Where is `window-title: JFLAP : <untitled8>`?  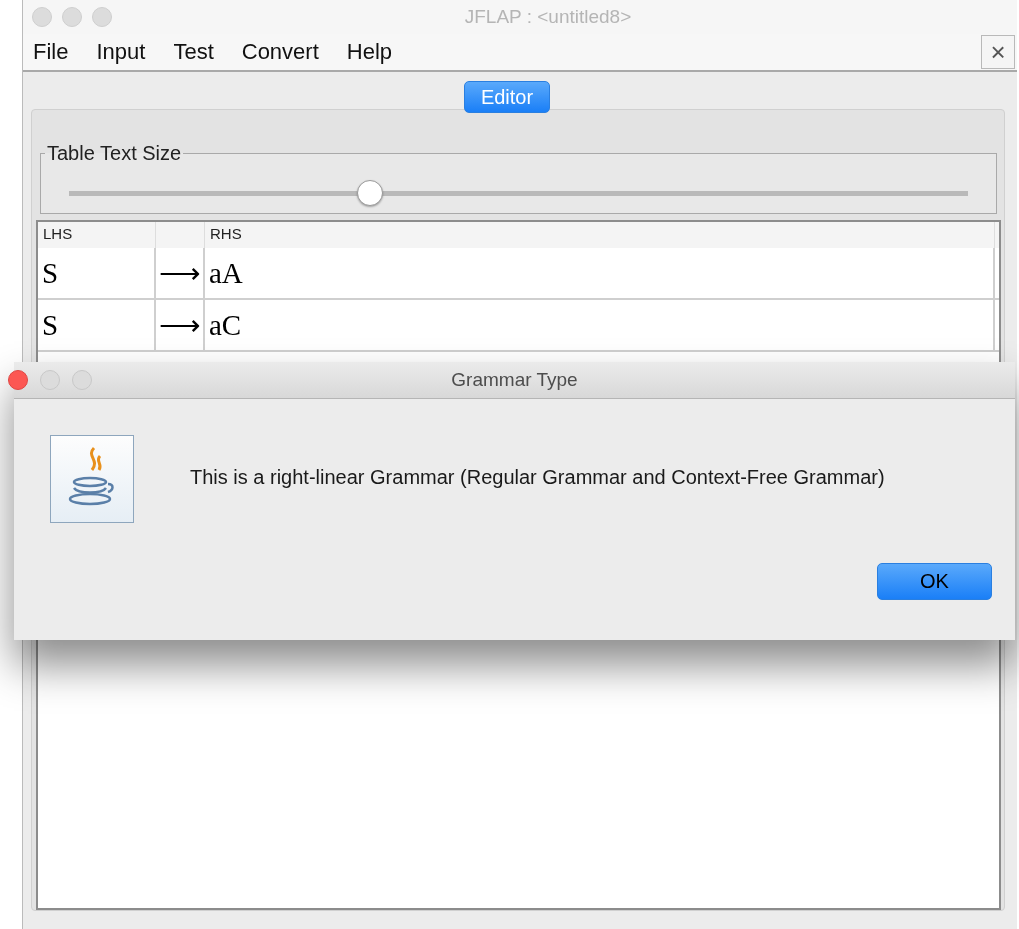 window-title: JFLAP : <untitled8> is located at coordinates (548, 17).